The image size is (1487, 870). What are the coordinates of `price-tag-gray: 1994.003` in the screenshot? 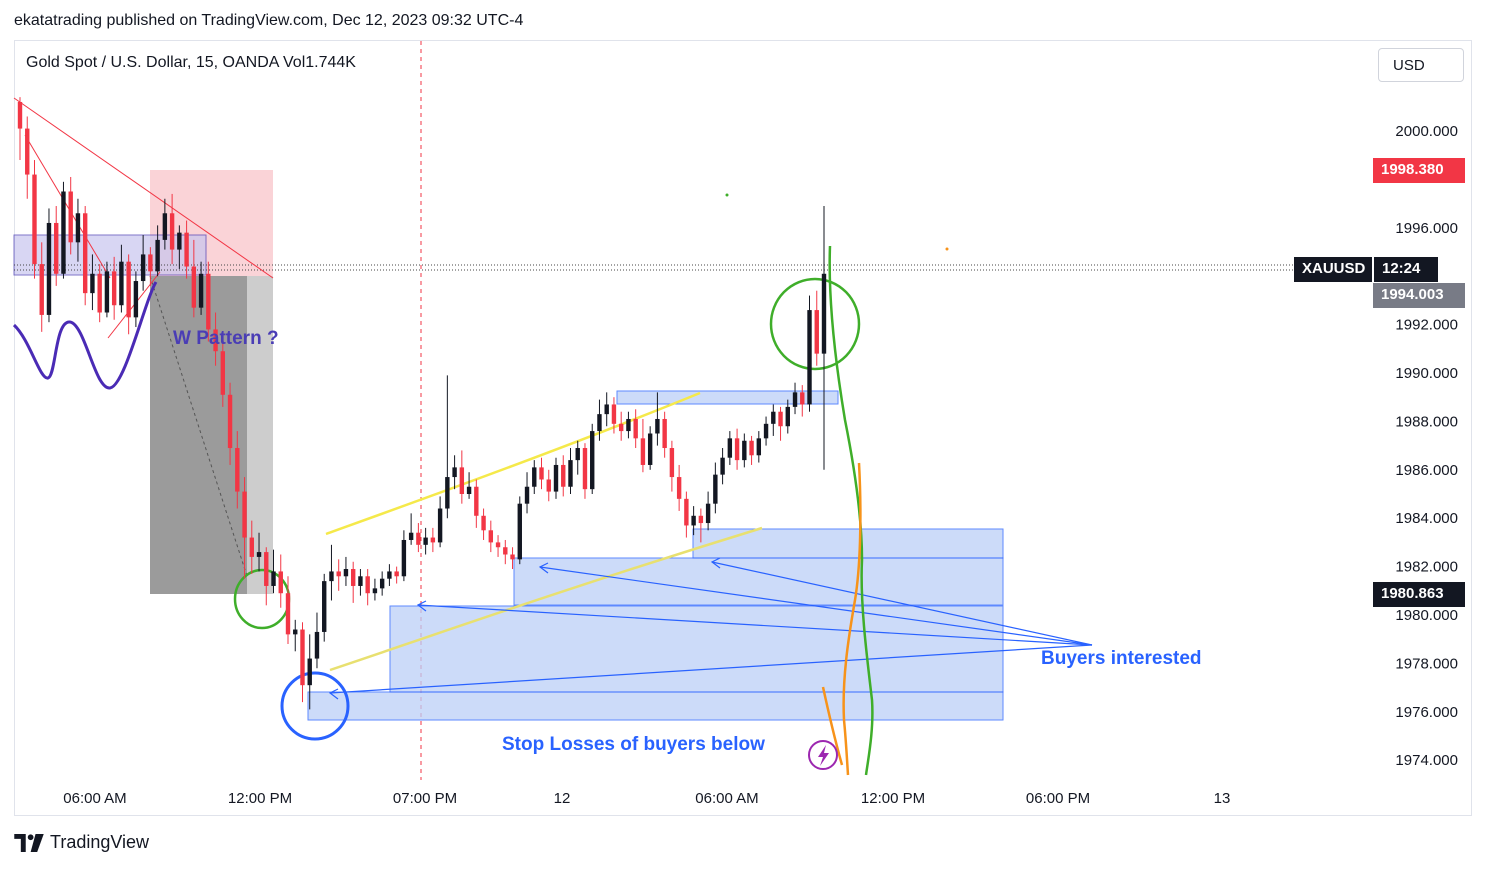 It's located at (1419, 295).